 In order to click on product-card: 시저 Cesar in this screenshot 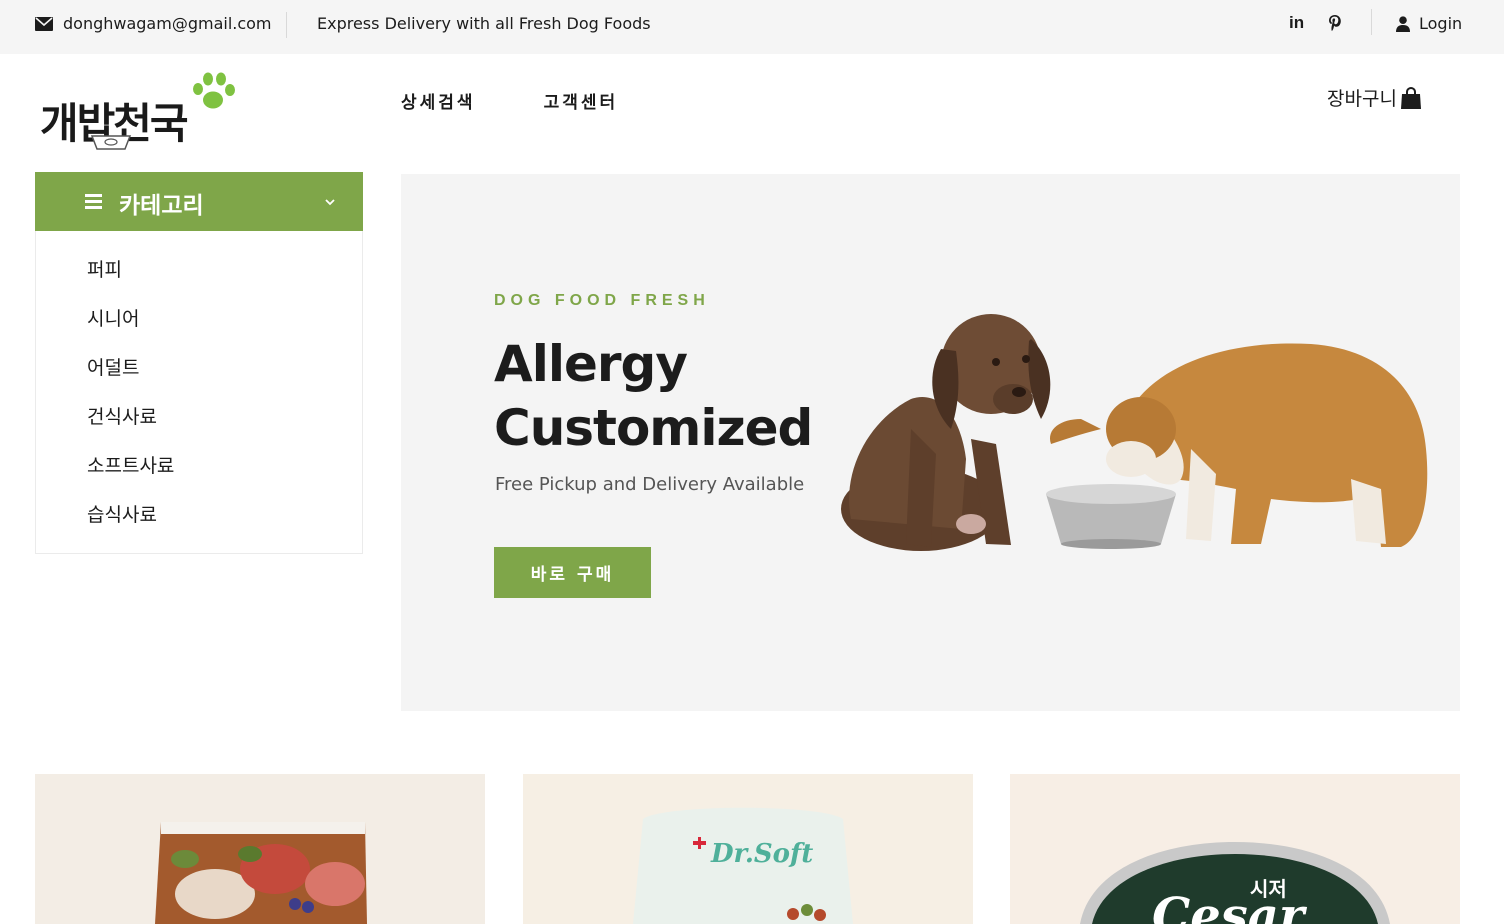, I will do `click(1235, 849)`.